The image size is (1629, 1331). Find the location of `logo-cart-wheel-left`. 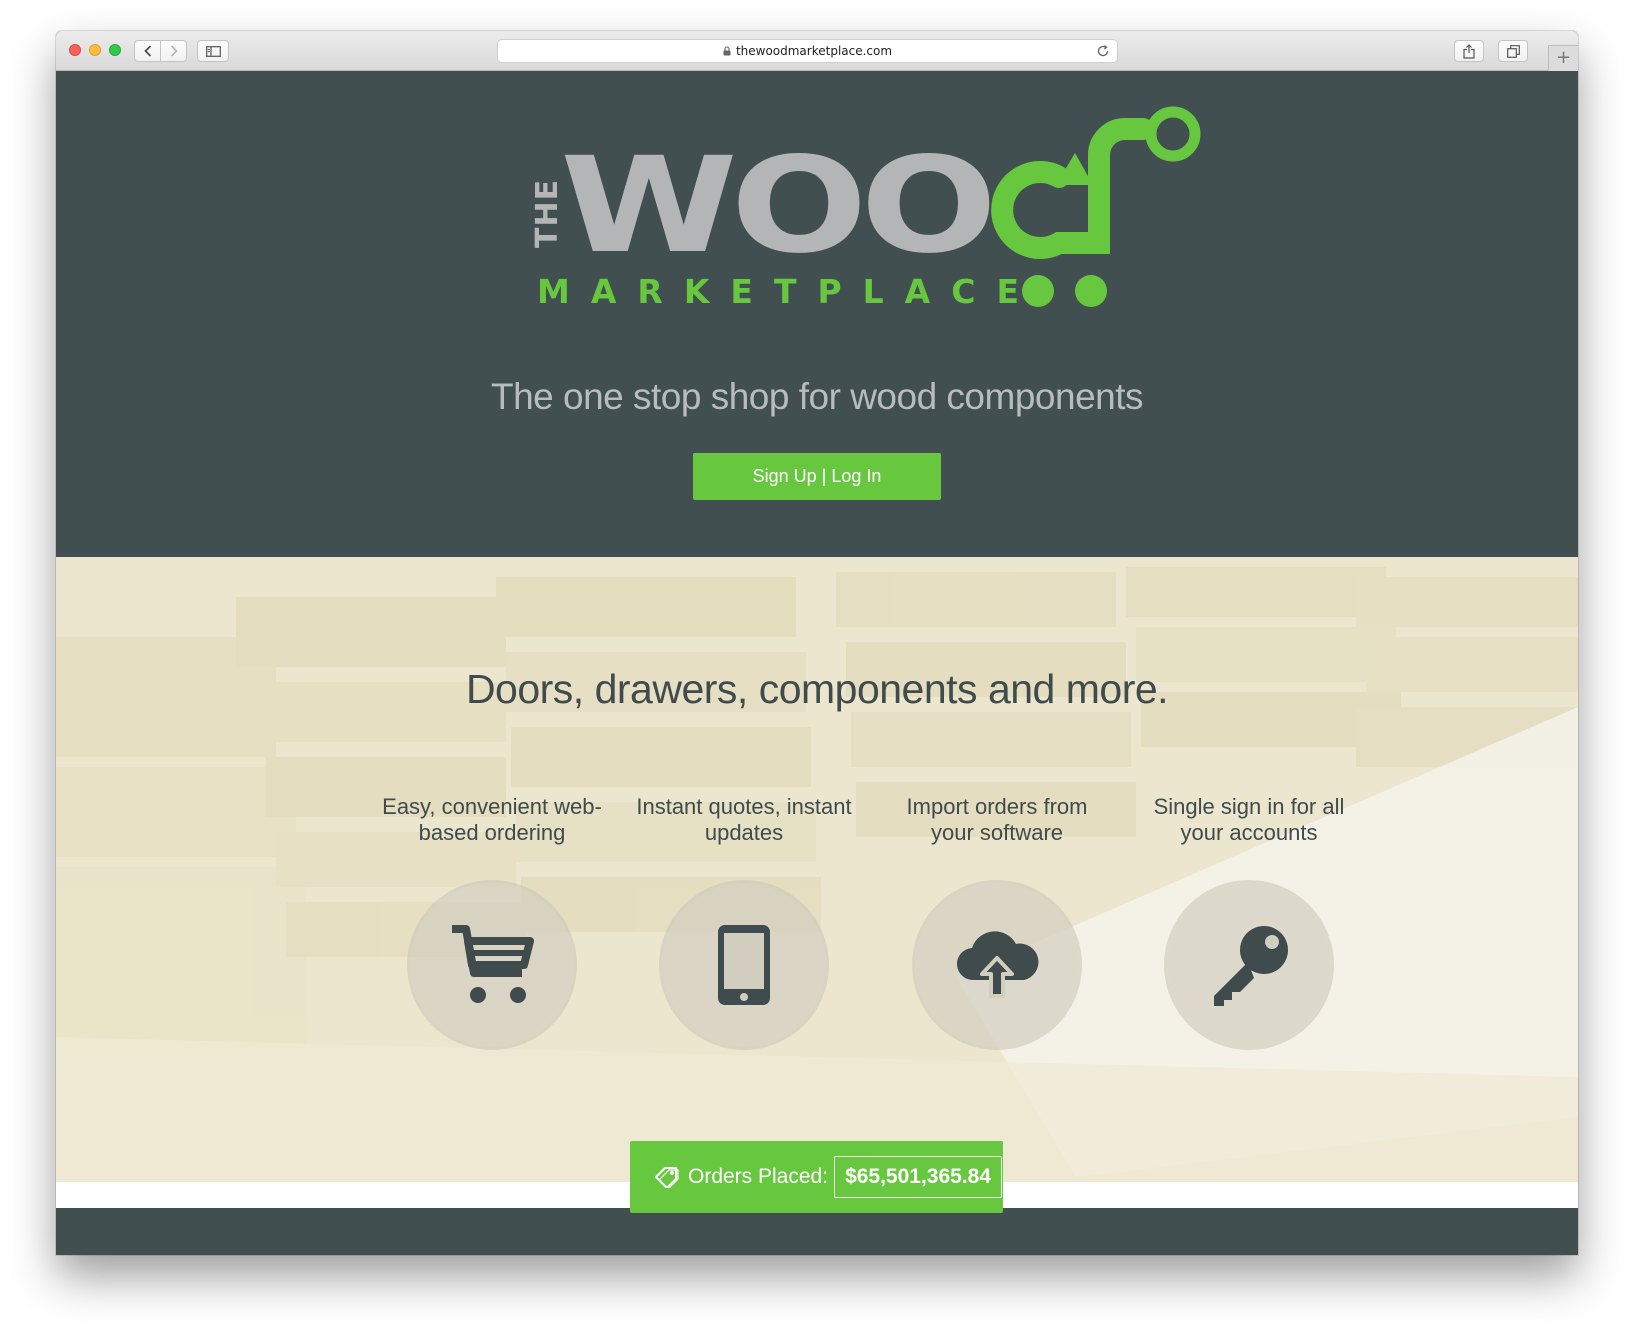

logo-cart-wheel-left is located at coordinates (1038, 291).